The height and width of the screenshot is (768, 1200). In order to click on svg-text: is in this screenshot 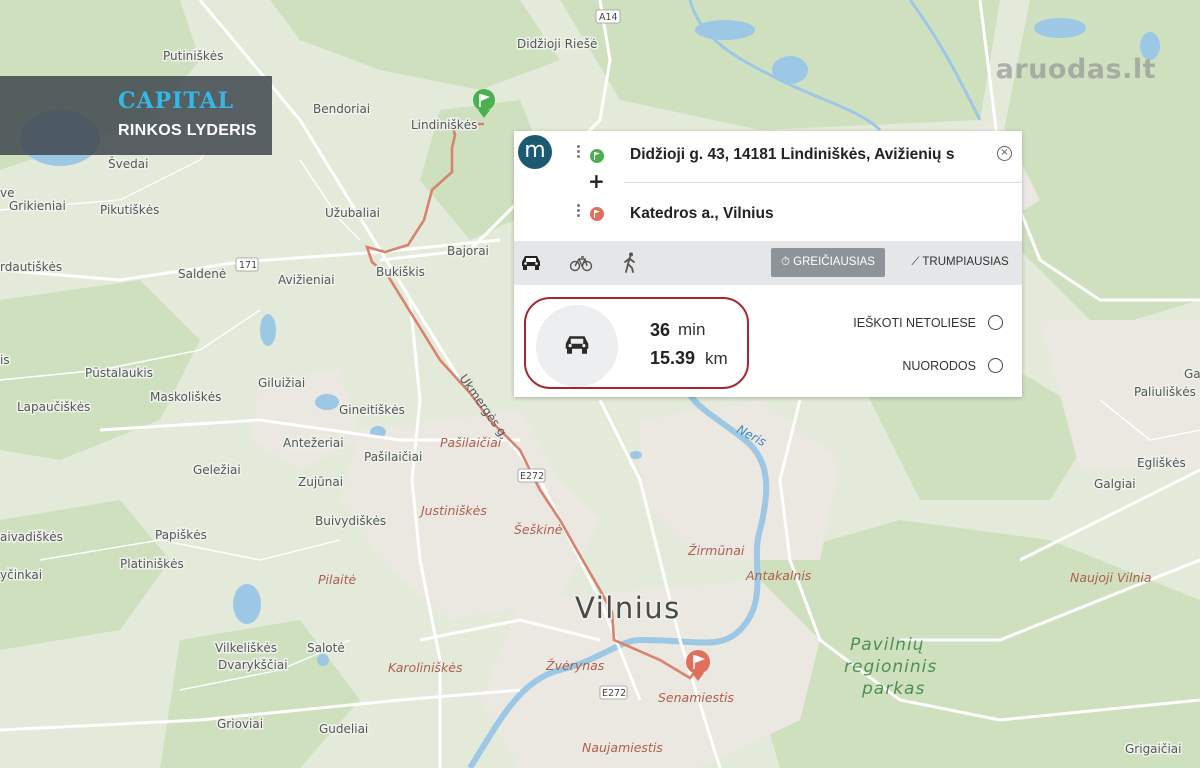, I will do `click(5, 360)`.